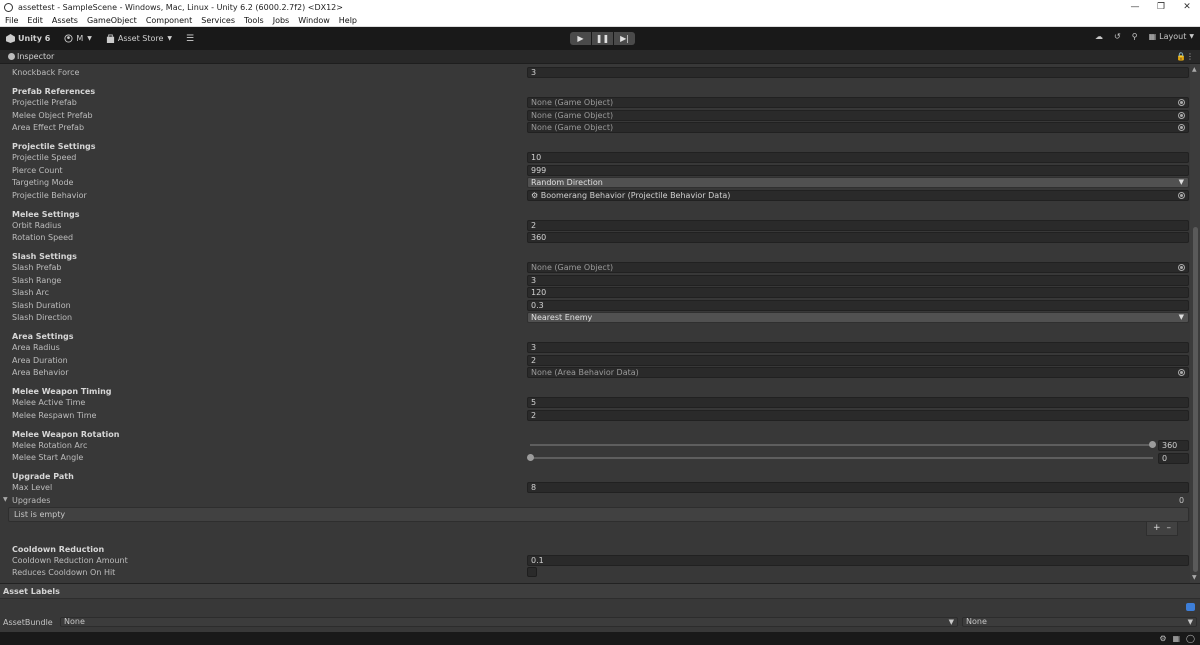 This screenshot has width=1200, height=645. Describe the element at coordinates (1162, 638) in the screenshot. I see `bug-icon: ⚙` at that location.